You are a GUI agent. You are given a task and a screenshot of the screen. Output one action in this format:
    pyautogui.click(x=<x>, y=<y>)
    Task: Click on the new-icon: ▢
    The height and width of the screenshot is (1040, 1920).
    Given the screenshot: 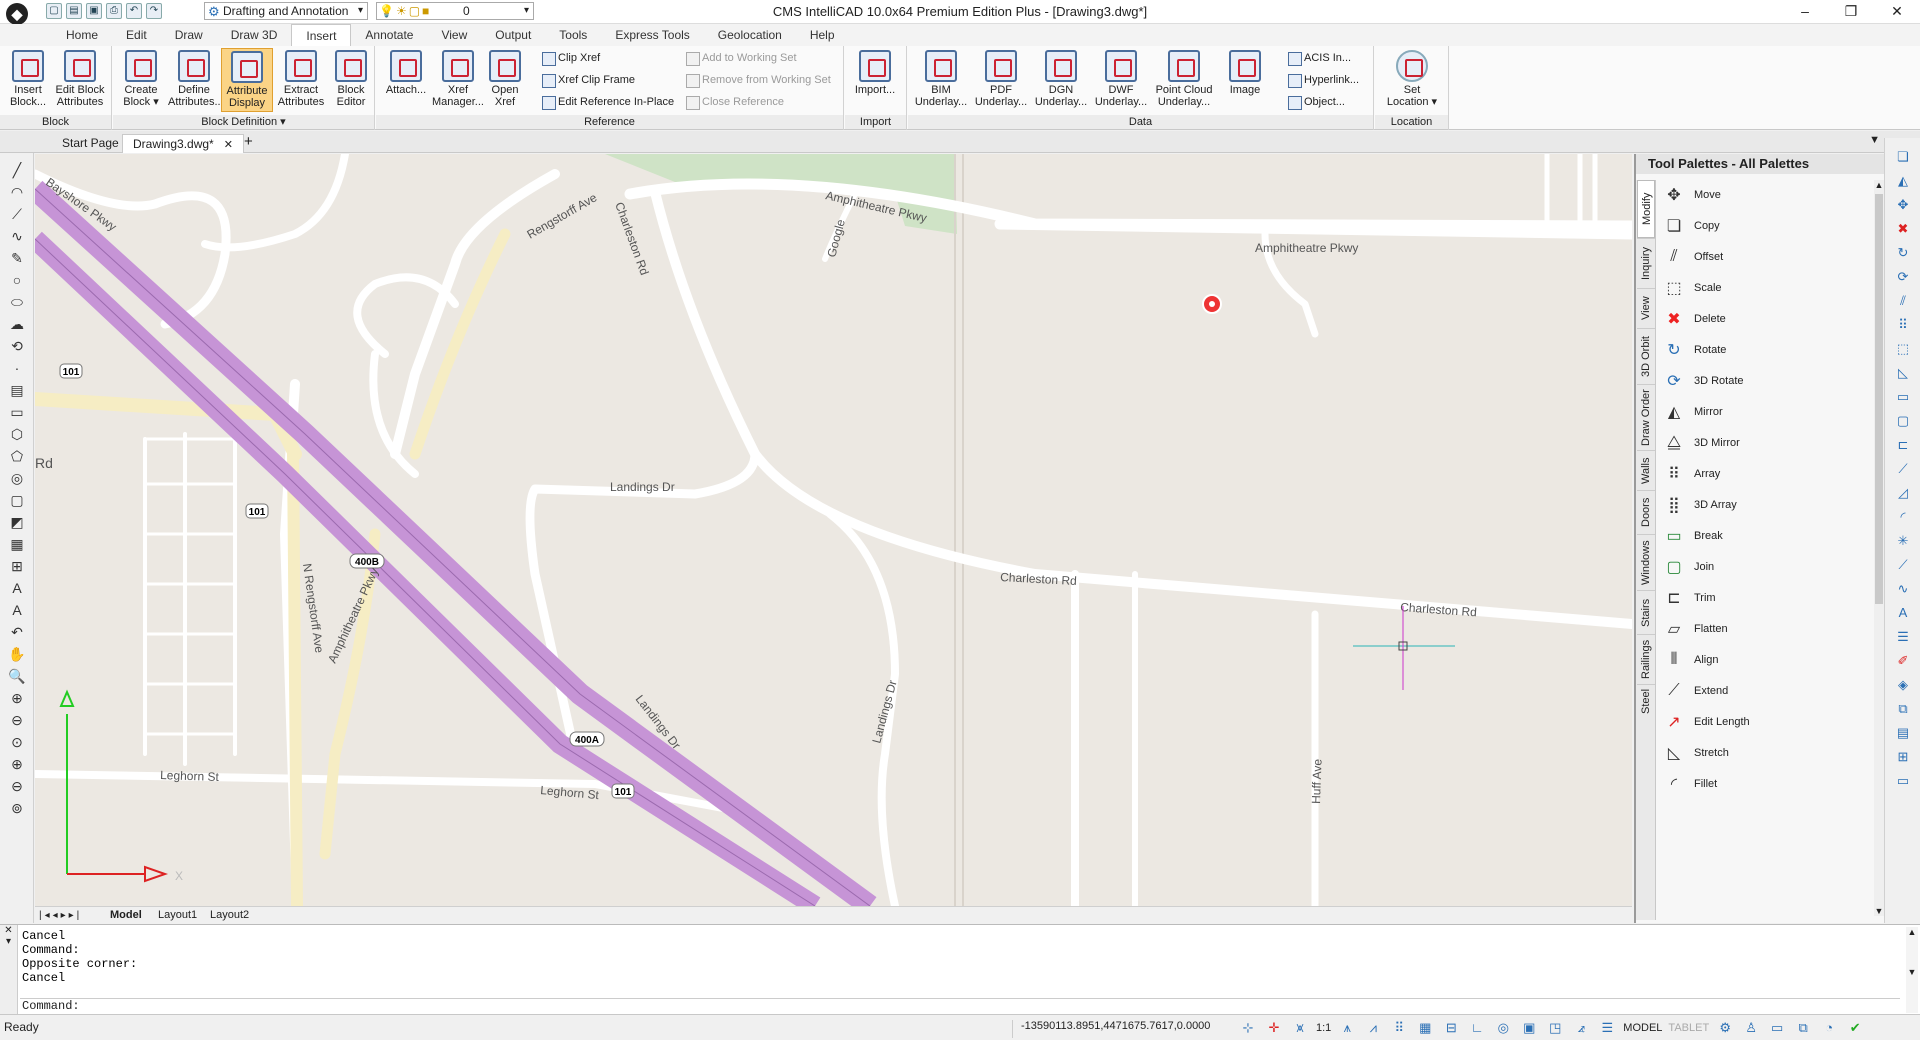 What is the action you would take?
    pyautogui.click(x=54, y=11)
    